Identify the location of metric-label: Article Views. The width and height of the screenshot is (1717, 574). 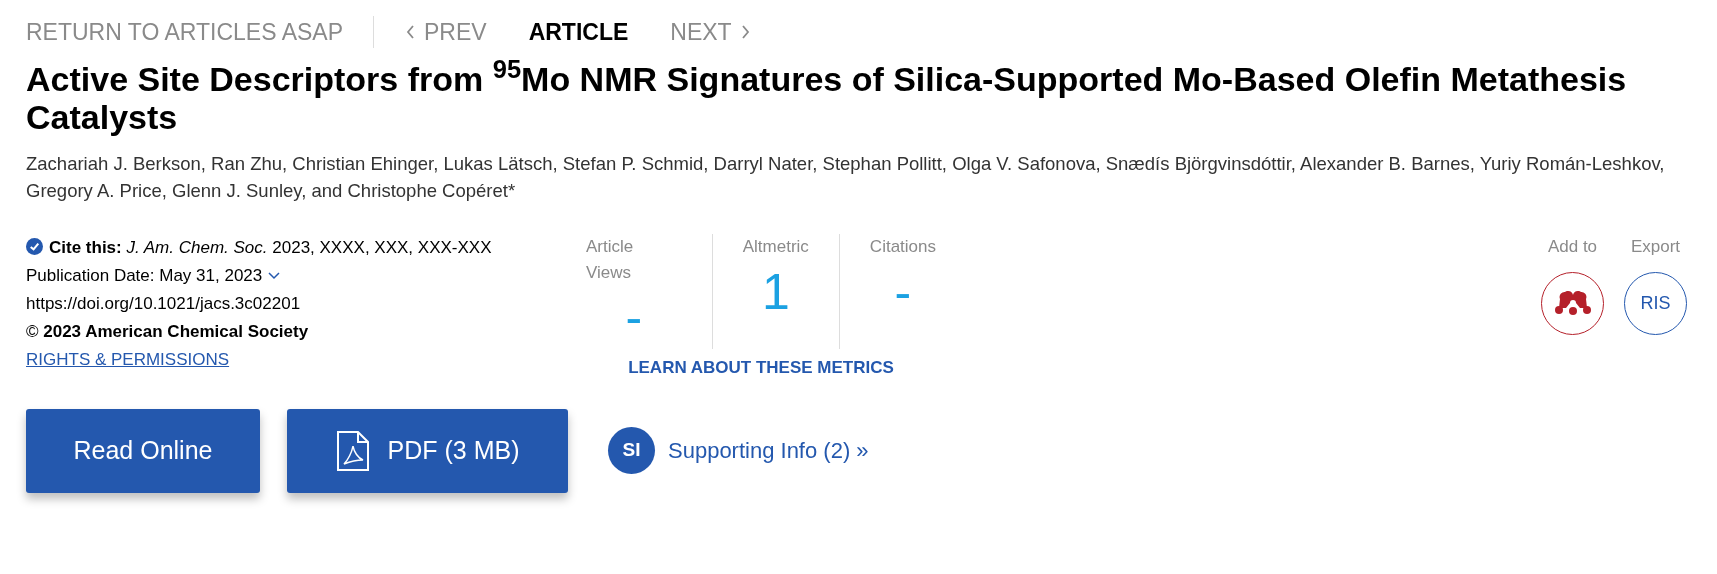
(610, 260).